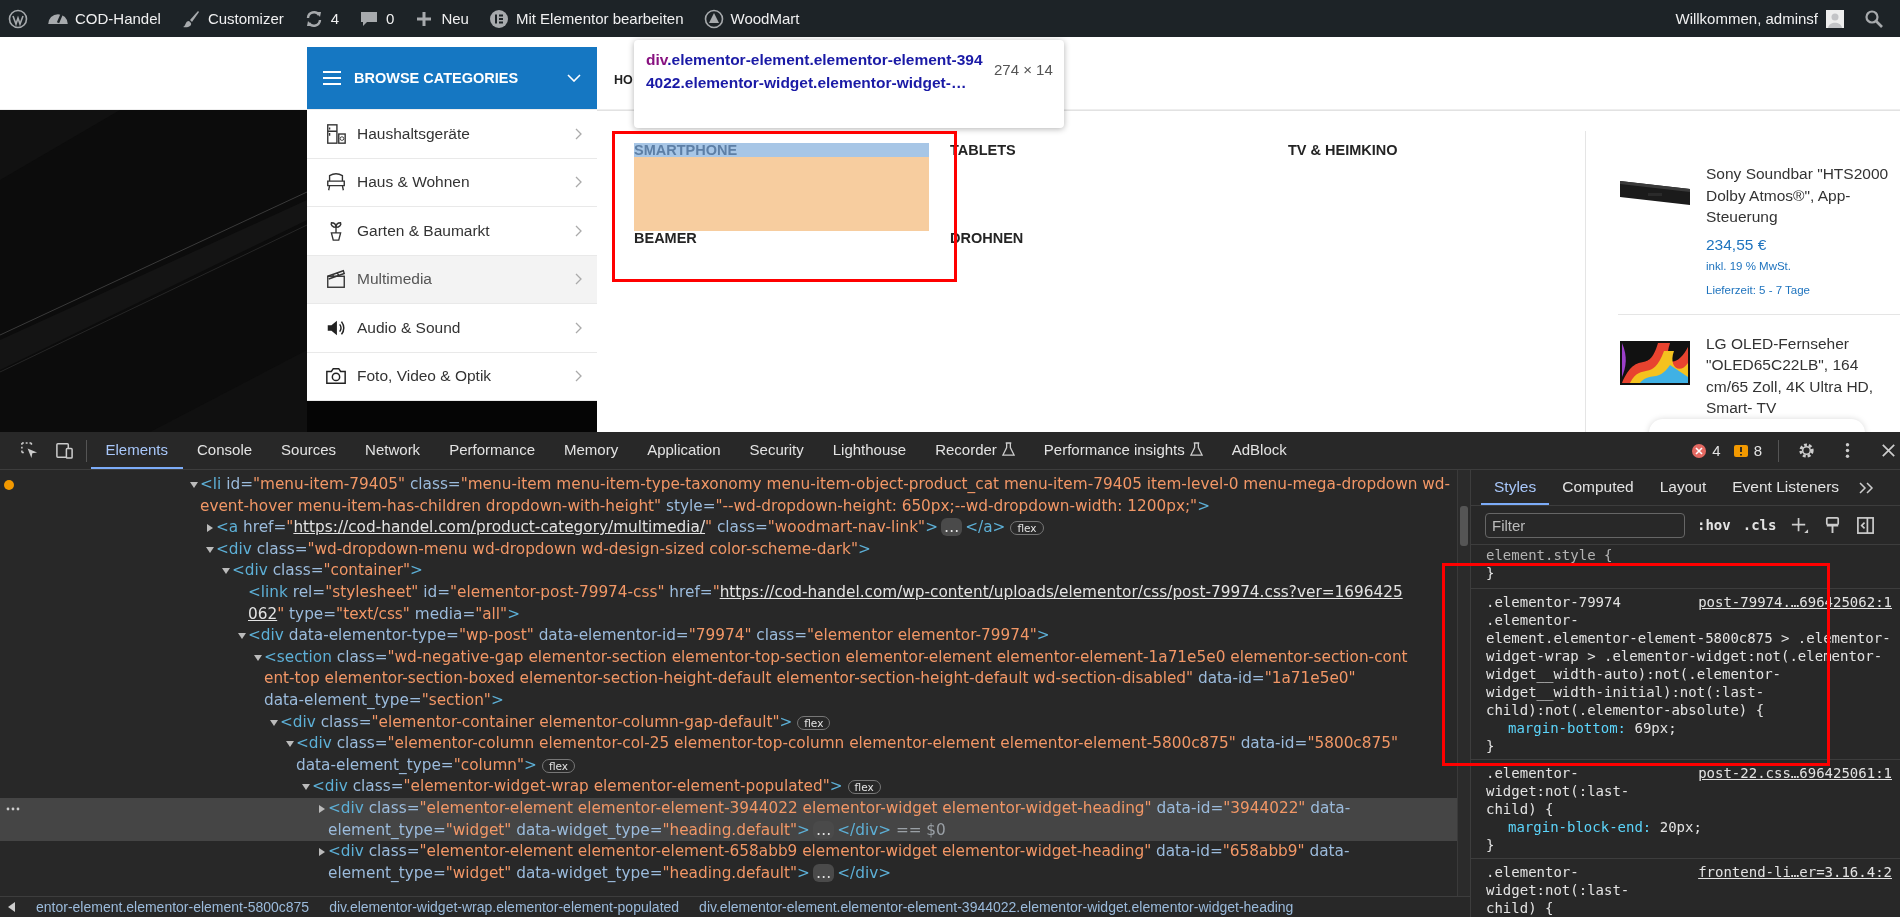  What do you see at coordinates (831, 528) in the screenshot?
I see `dom-node: <a href="https://cod-handel.com/product-category/multimedia/" class="woodmart-nav-link"> … </a> flex` at bounding box center [831, 528].